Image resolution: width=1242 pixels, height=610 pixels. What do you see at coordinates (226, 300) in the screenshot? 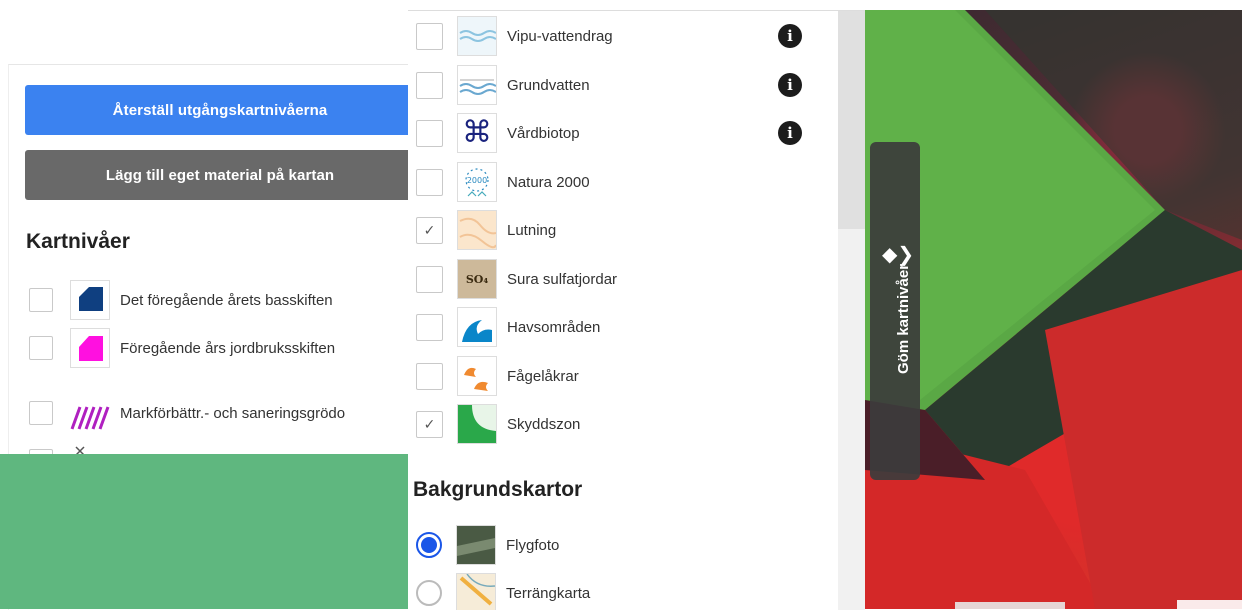
I see `layer-label: Det föregående årets basskiften` at bounding box center [226, 300].